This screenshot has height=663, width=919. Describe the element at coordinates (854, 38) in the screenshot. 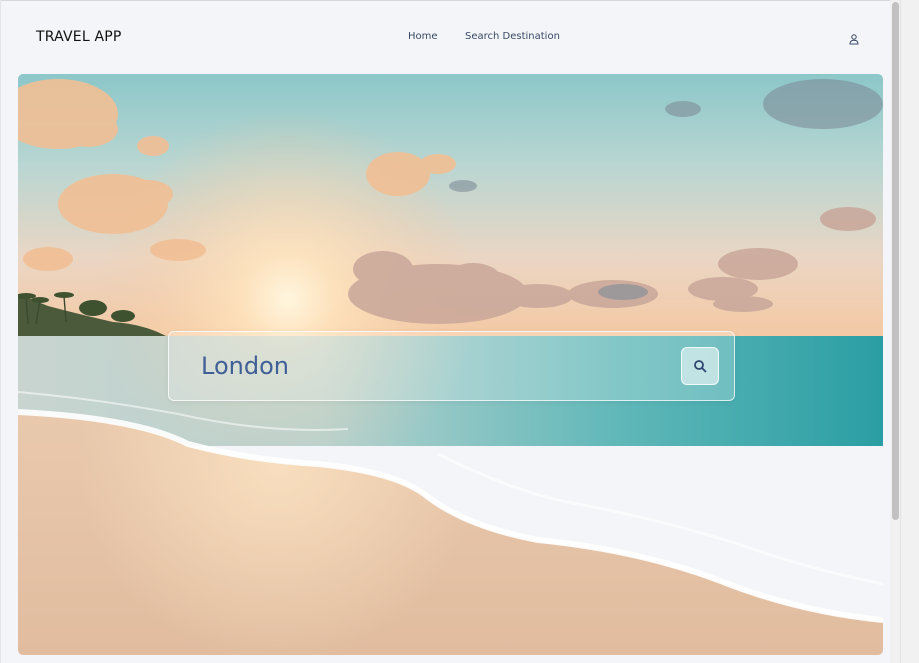

I see `user-icon` at that location.